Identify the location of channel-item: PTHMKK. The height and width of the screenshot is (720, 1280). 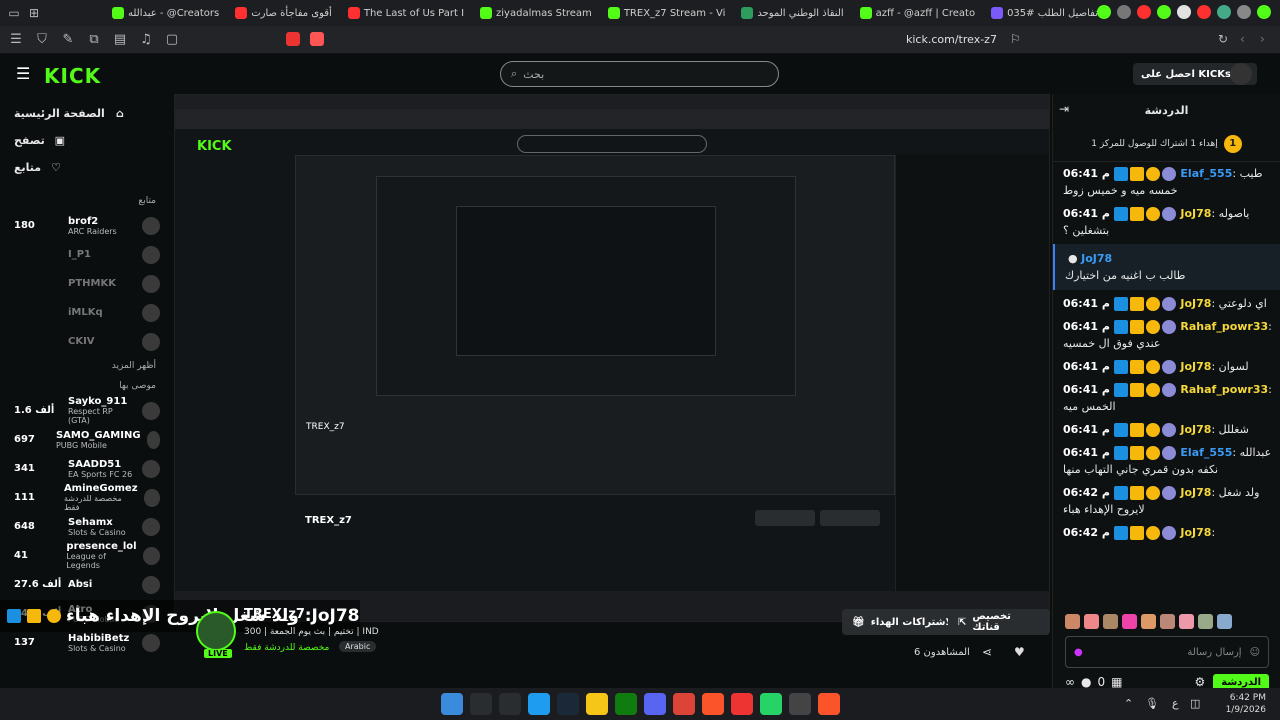
(85, 283).